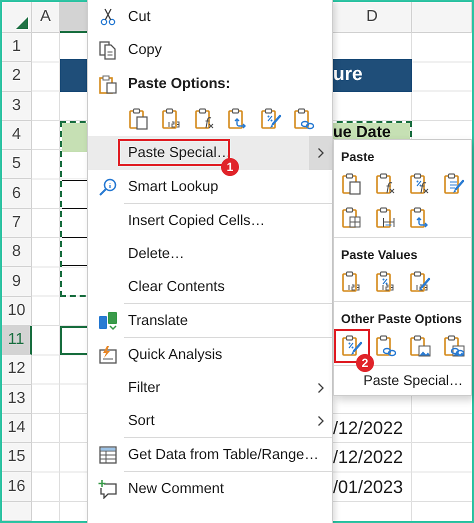 The image size is (474, 523). What do you see at coordinates (348, 75) in the screenshot?
I see `title-text: ure` at bounding box center [348, 75].